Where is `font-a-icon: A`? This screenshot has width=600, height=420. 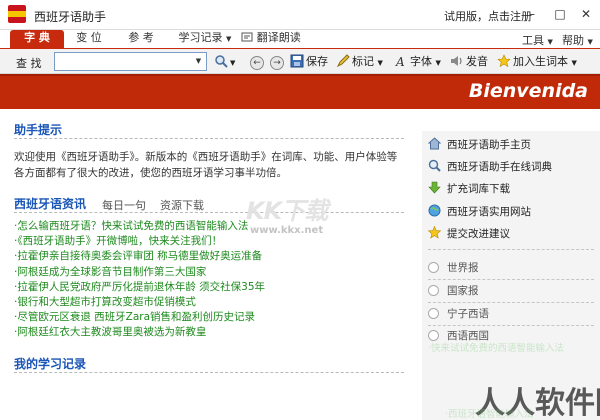 font-a-icon: A is located at coordinates (400, 61).